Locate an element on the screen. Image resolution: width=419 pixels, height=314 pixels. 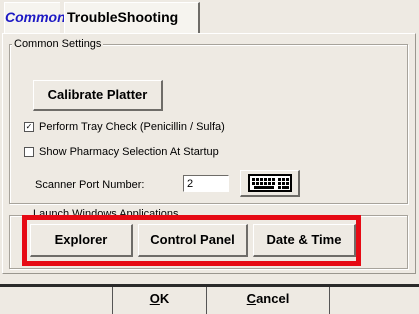
launch-apps-legend: Launch Windows Applications is located at coordinates (106, 214).